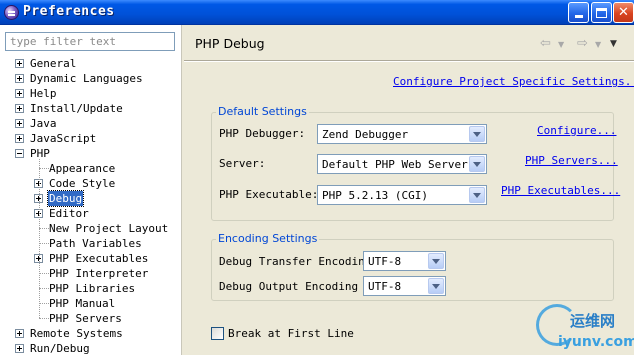 The image size is (634, 355). I want to click on minimize-icon, so click(578, 16).